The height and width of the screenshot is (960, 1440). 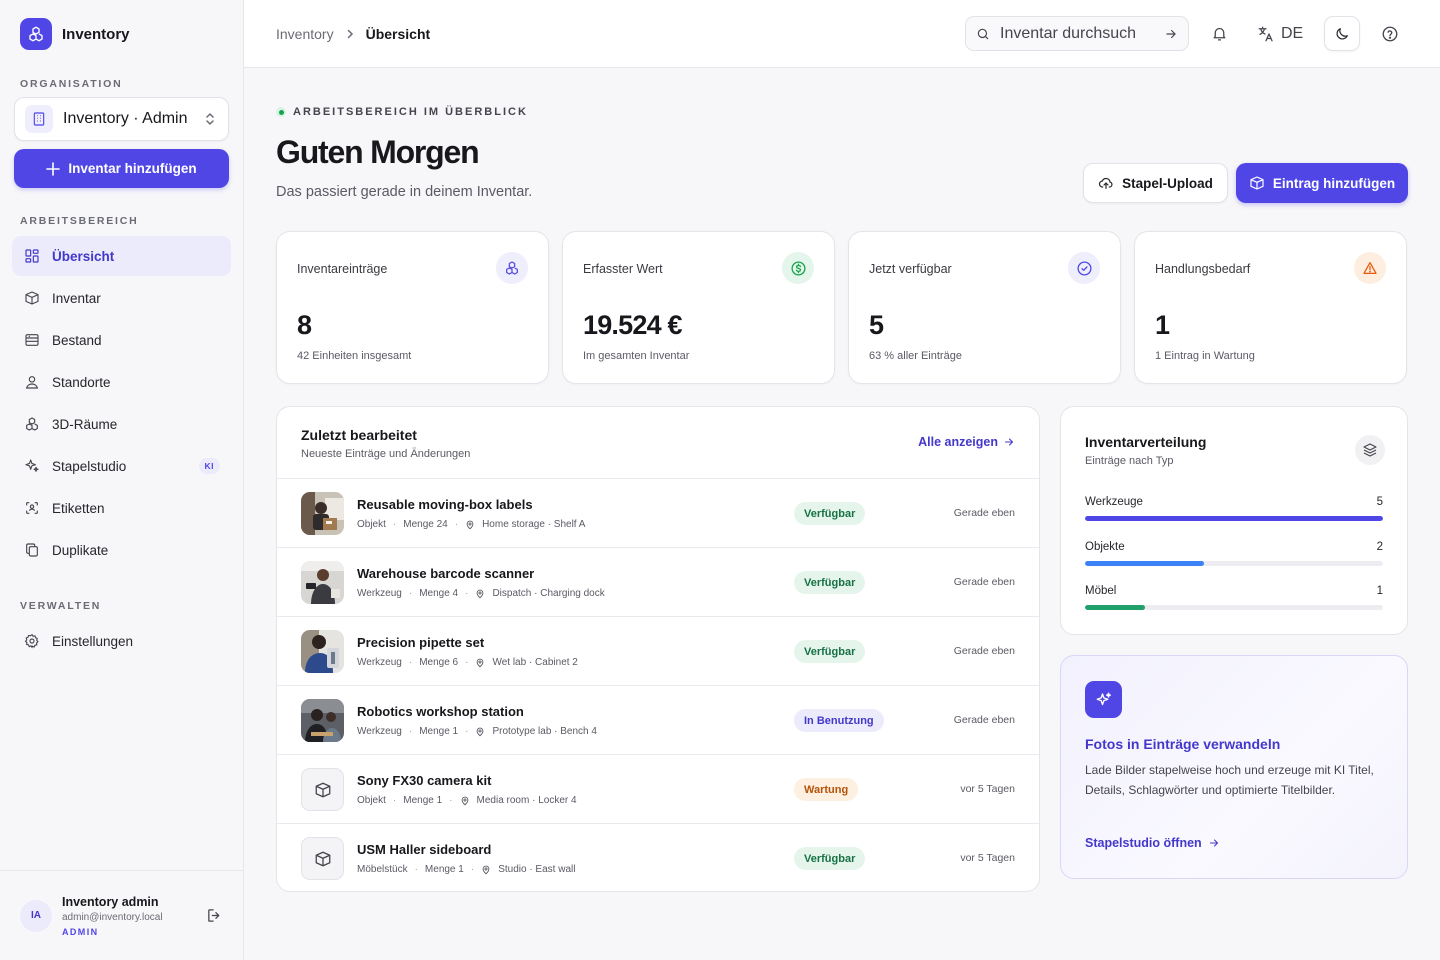 I want to click on add-inventory-button: Inventar hinzufügen, so click(x=121, y=168).